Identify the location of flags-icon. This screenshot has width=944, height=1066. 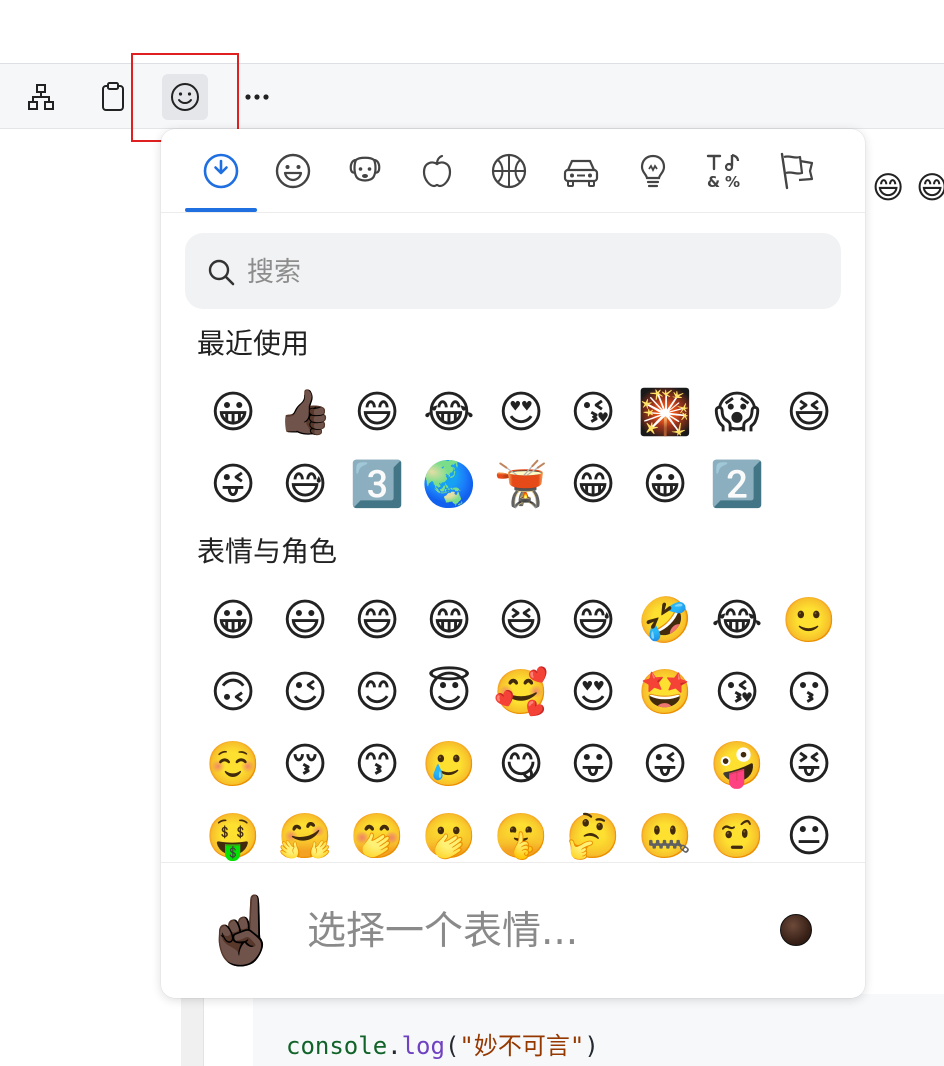
(797, 171).